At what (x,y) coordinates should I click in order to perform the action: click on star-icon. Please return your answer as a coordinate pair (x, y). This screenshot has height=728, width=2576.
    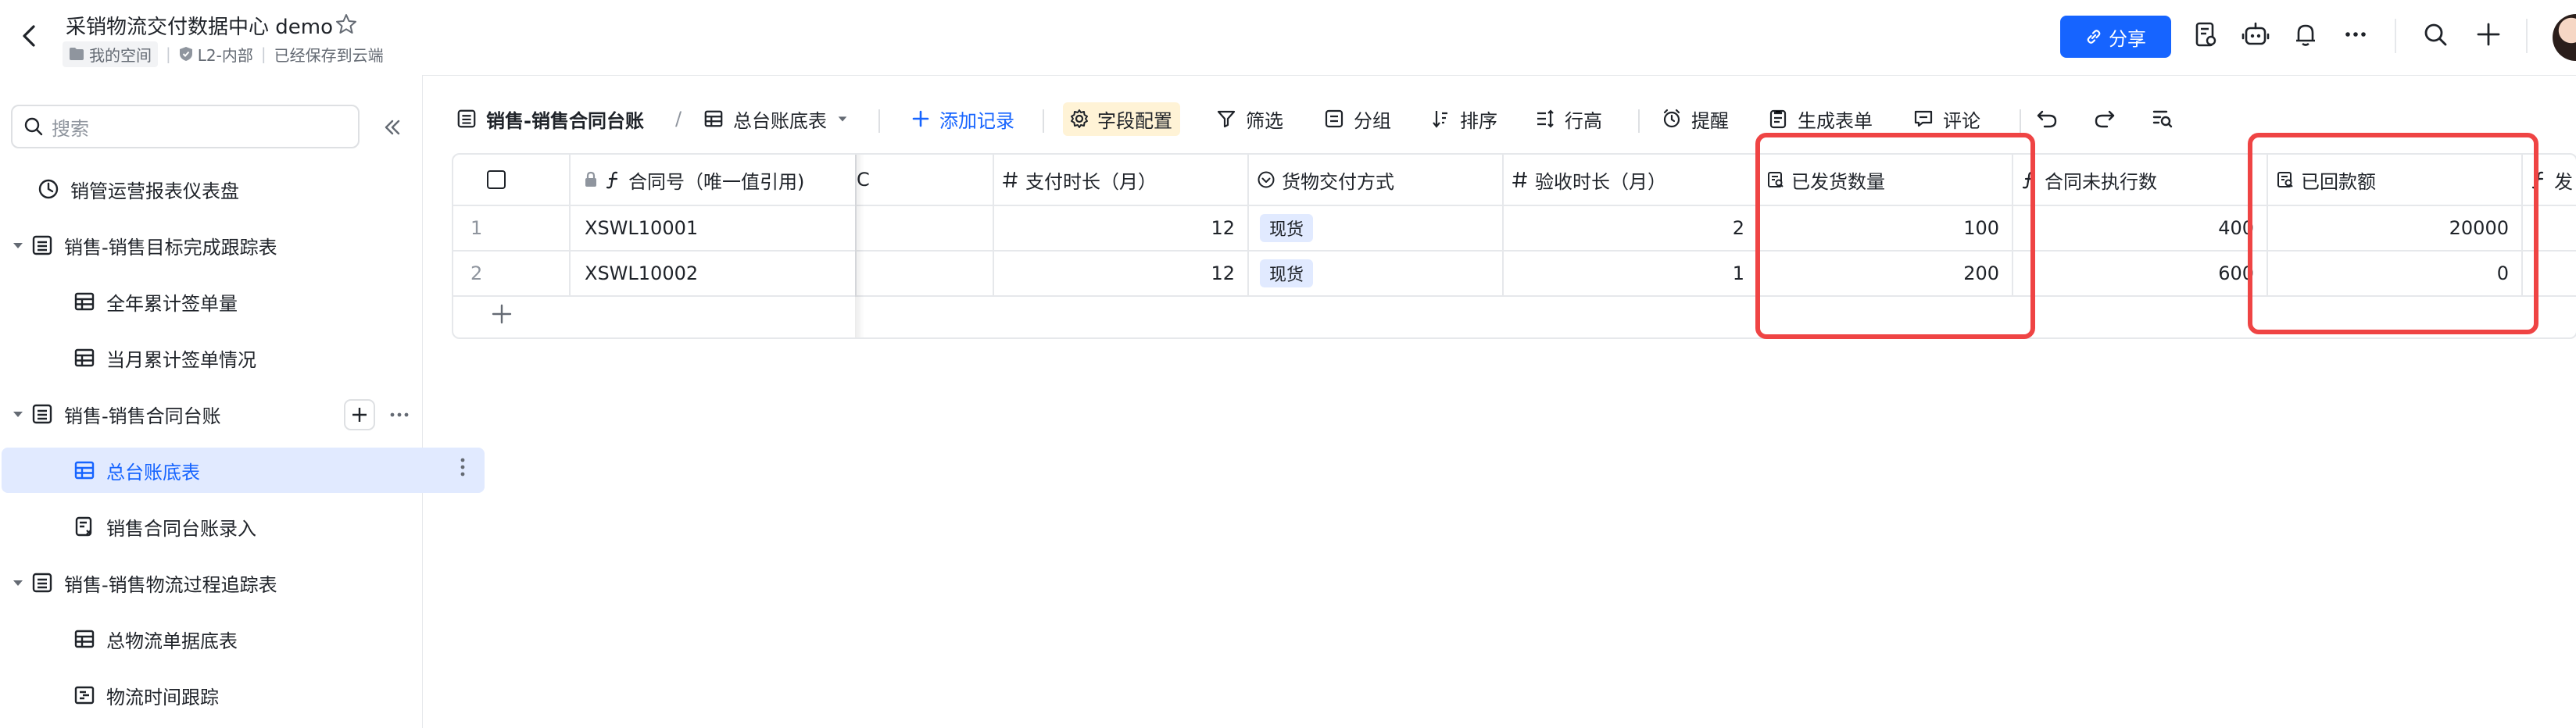
    Looking at the image, I should click on (346, 24).